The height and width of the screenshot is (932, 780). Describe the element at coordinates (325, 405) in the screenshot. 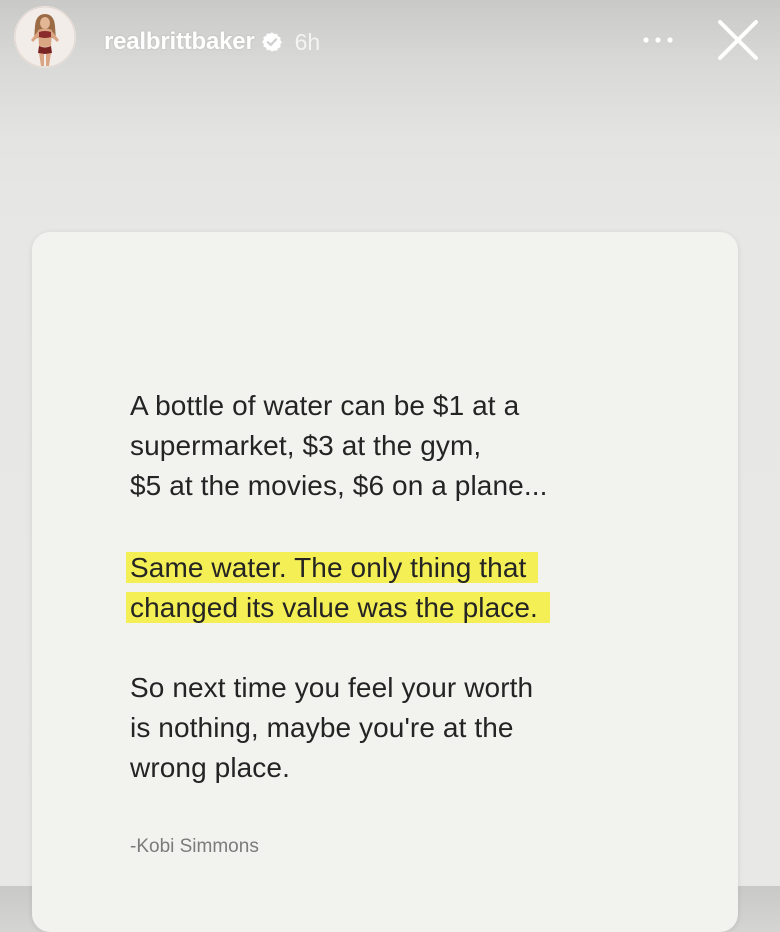

I see `quote-line: A bottle of water can be $1 at a` at that location.